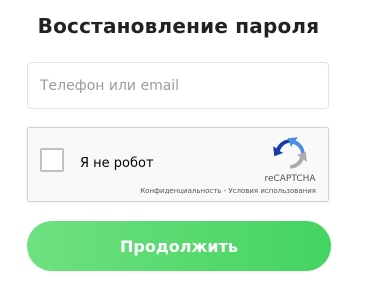  Describe the element at coordinates (117, 163) in the screenshot. I see `recaptcha-label: Я не робот` at that location.